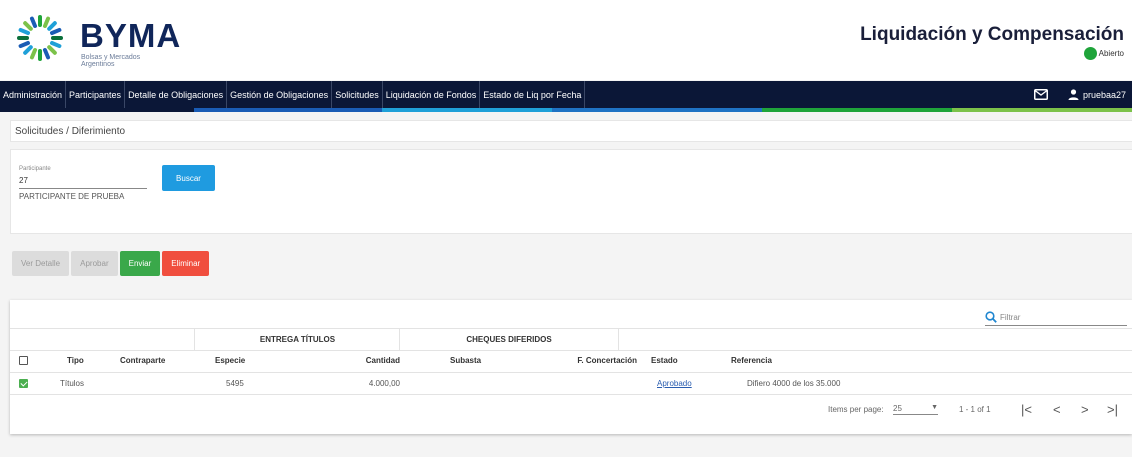 The height and width of the screenshot is (457, 1132). What do you see at coordinates (23, 383) in the screenshot?
I see `row-checkbox` at bounding box center [23, 383].